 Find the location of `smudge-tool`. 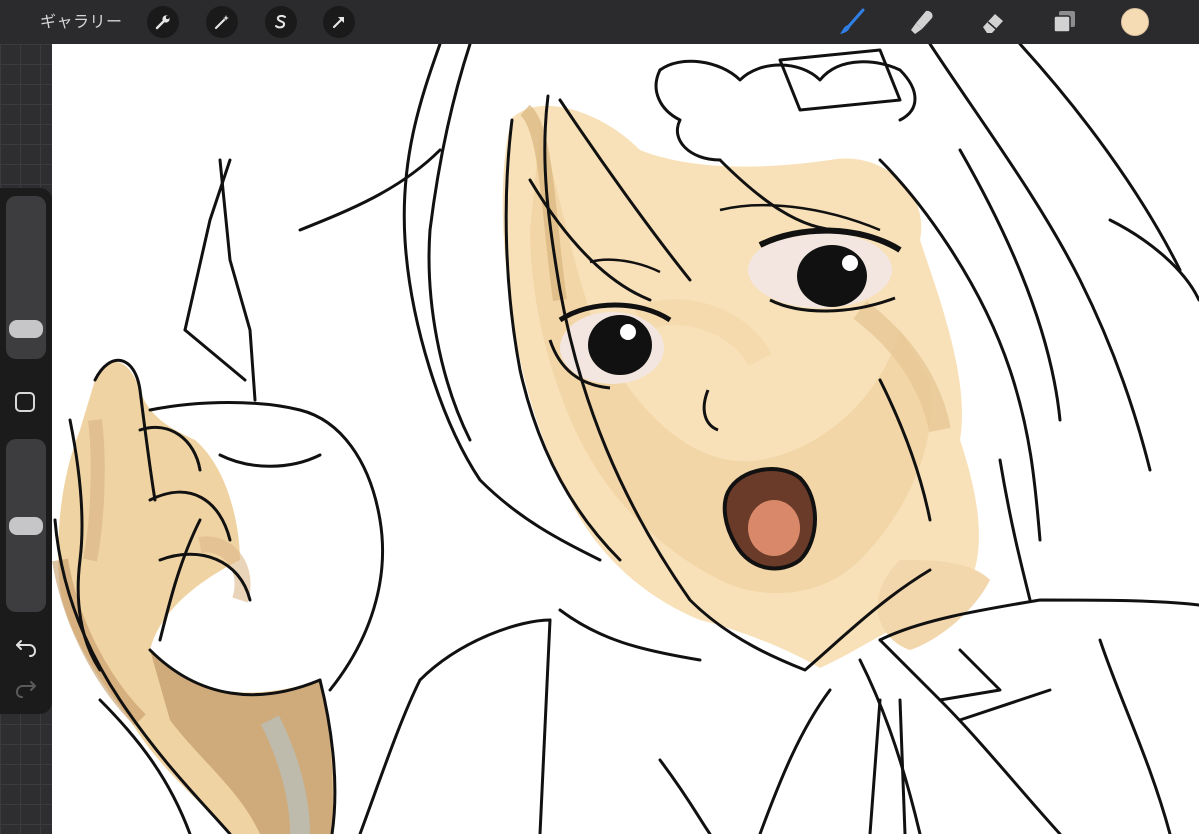

smudge-tool is located at coordinates (922, 22).